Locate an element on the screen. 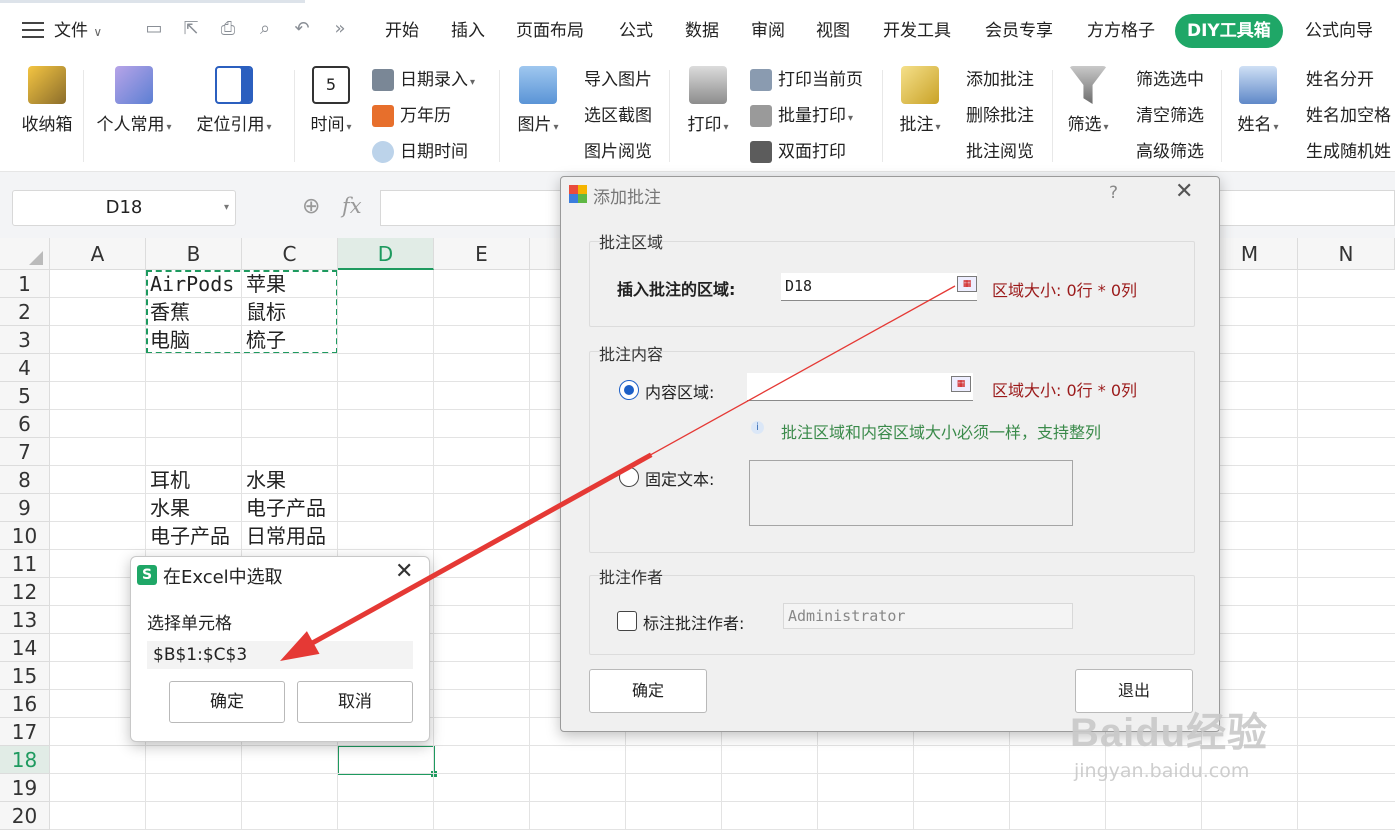 The width and height of the screenshot is (1395, 830). row-header: 11 is located at coordinates (25, 564).